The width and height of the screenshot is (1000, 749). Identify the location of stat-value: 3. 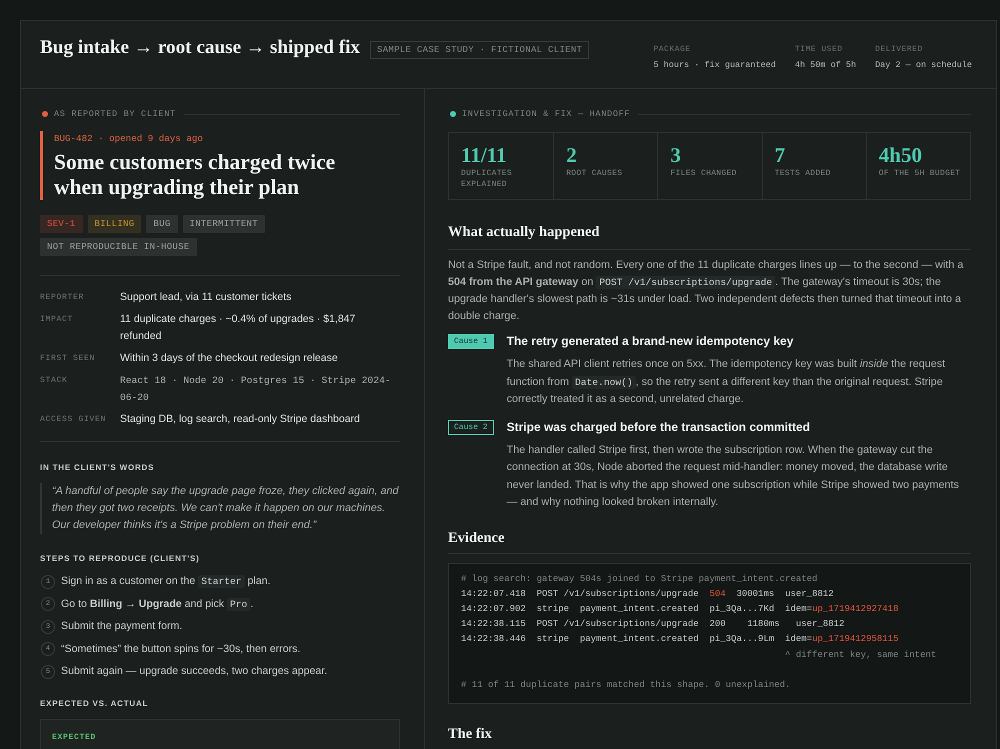
(676, 155).